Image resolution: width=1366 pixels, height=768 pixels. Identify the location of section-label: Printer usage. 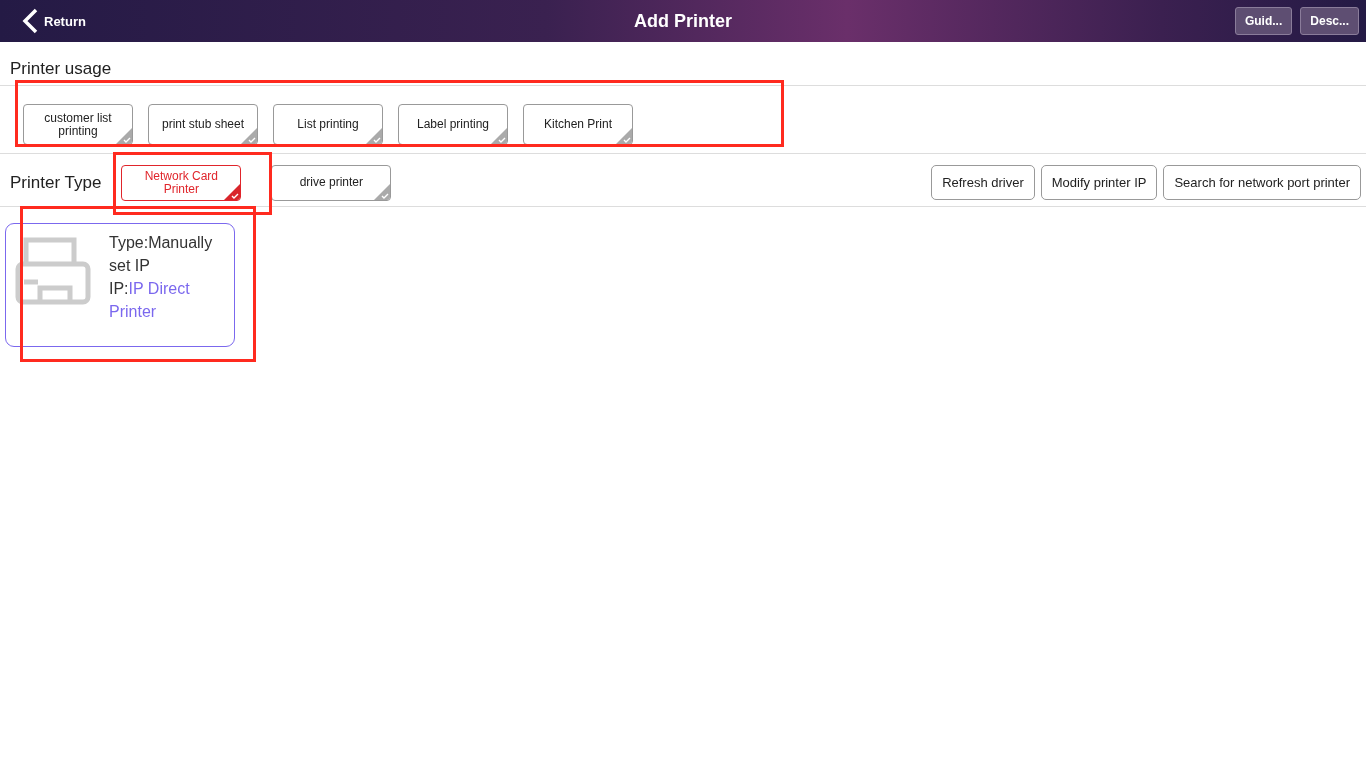
(61, 68).